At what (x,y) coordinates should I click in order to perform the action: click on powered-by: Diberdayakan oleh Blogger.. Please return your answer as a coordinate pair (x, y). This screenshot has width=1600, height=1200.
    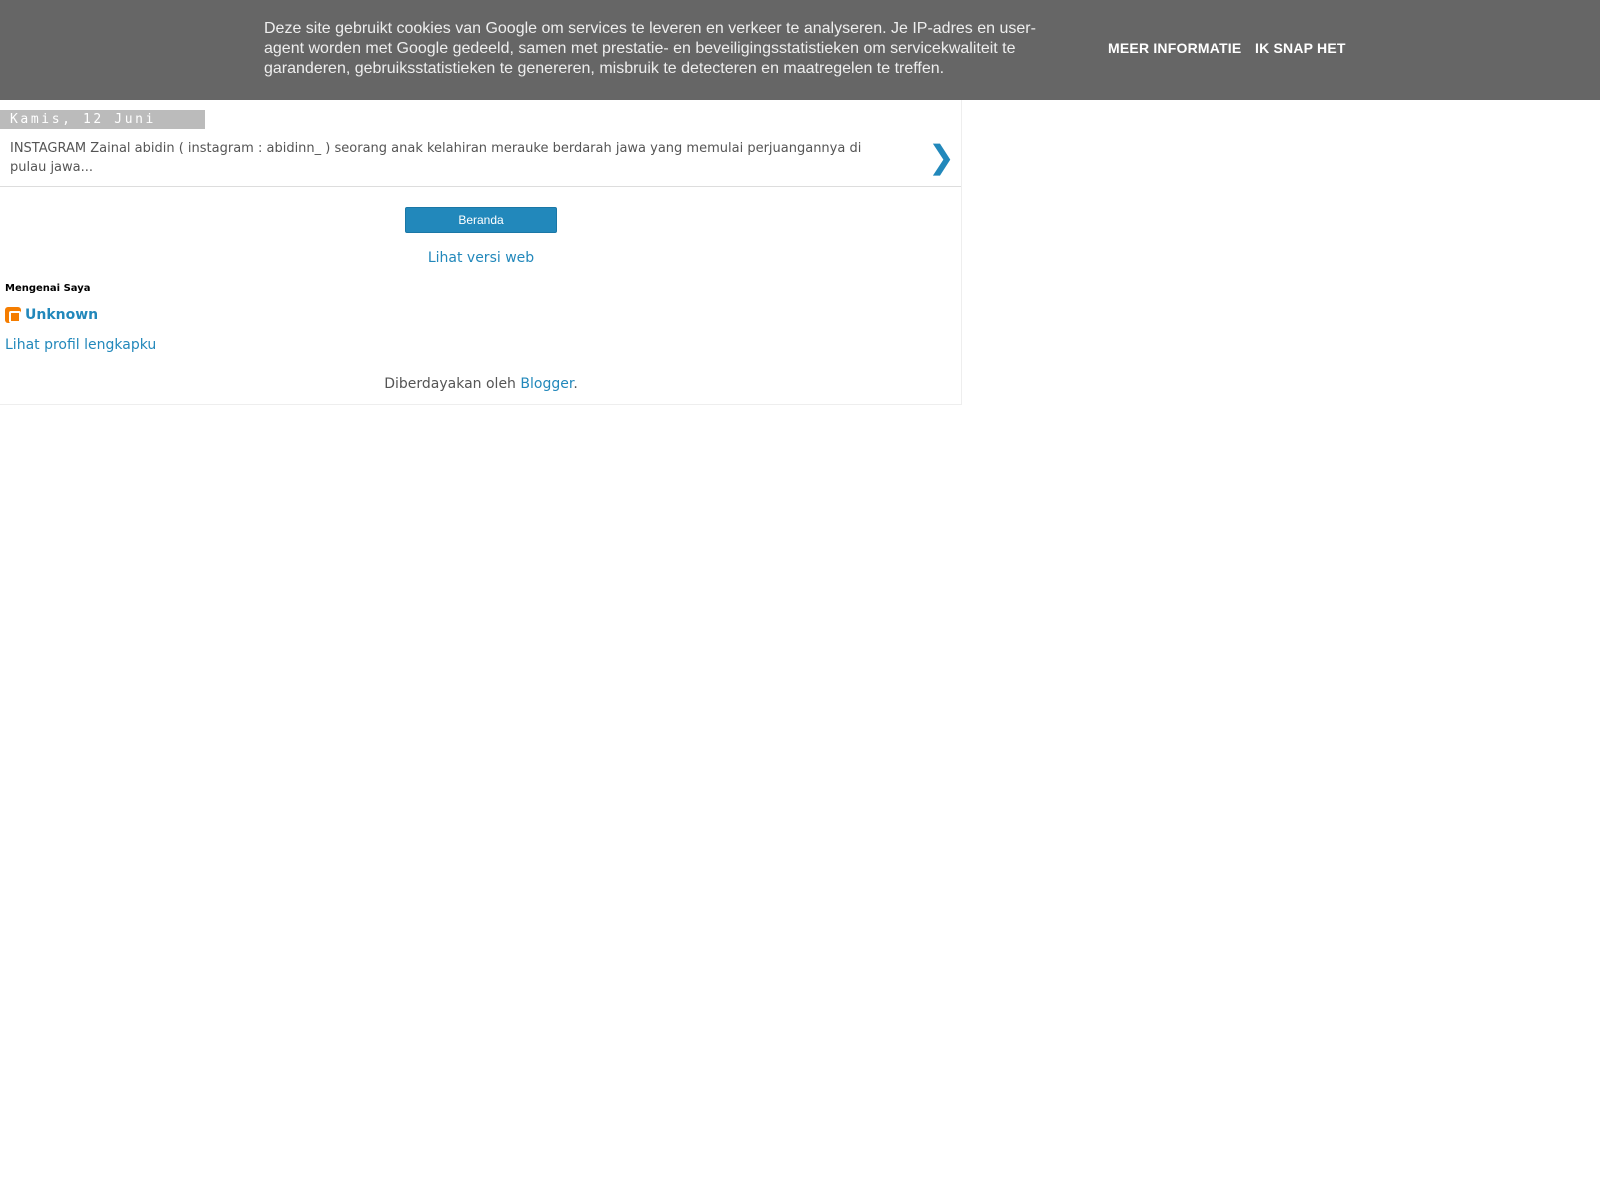
    Looking at the image, I should click on (481, 384).